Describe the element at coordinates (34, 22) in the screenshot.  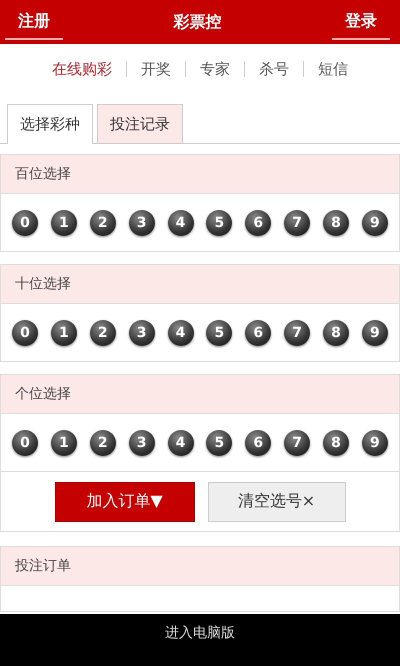
I see `register-link: 注册` at that location.